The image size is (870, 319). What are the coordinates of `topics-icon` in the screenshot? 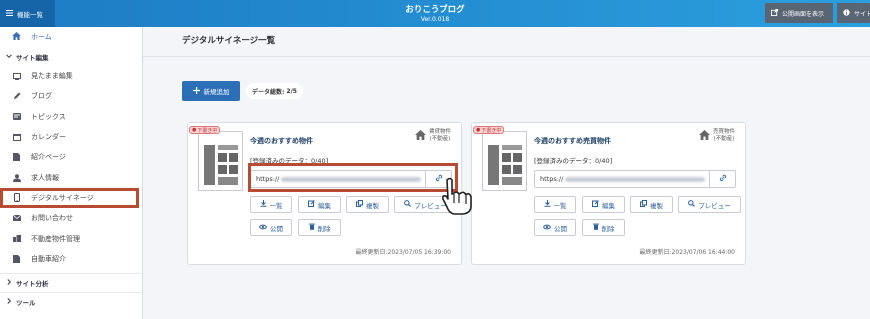 It's located at (16, 117).